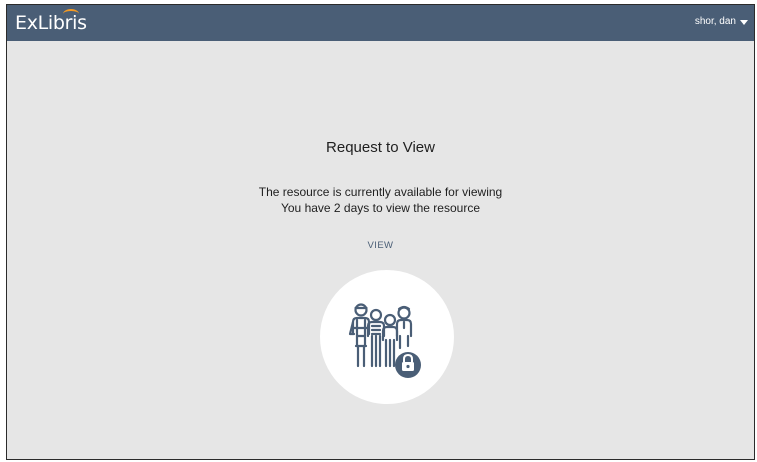  Describe the element at coordinates (715, 21) in the screenshot. I see `user-name: shor, dan` at that location.